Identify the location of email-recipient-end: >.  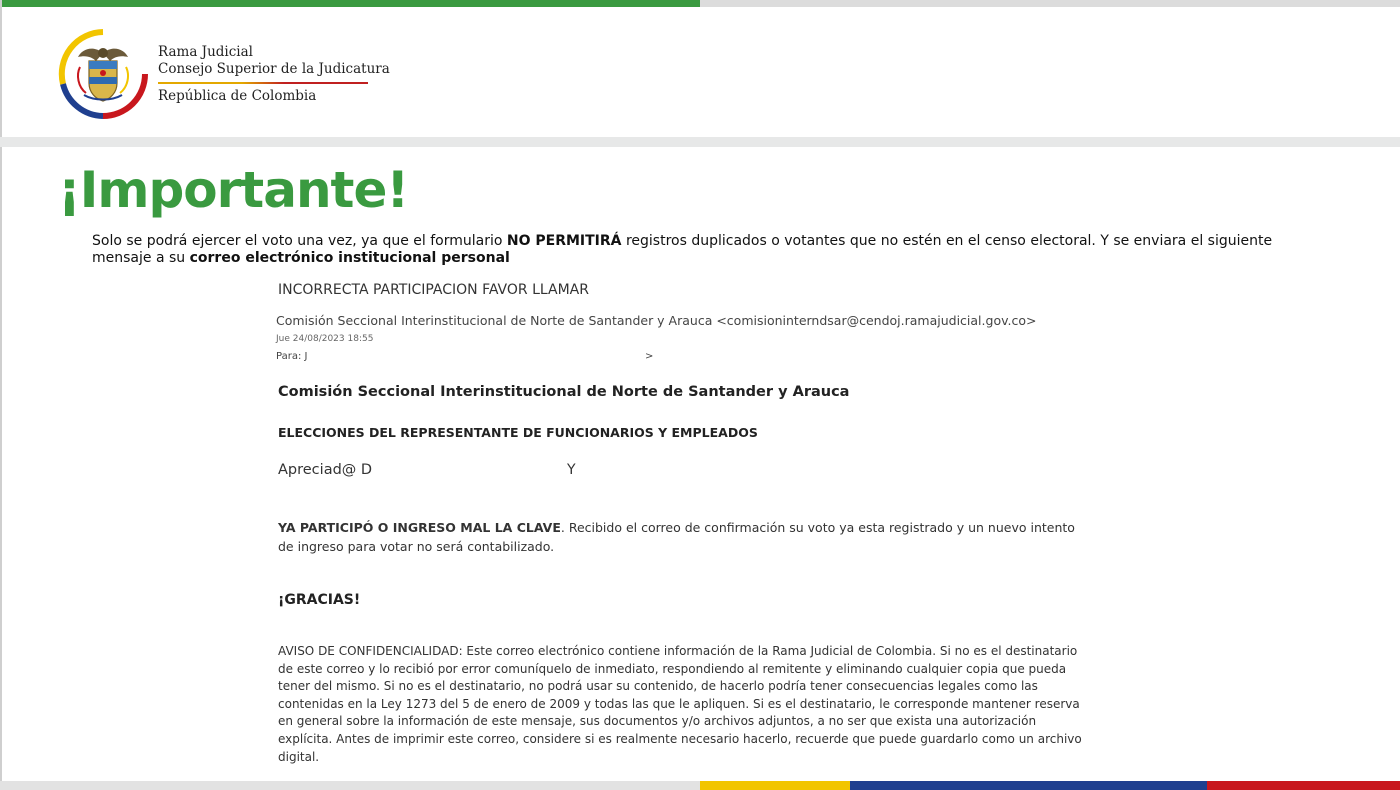
(649, 356).